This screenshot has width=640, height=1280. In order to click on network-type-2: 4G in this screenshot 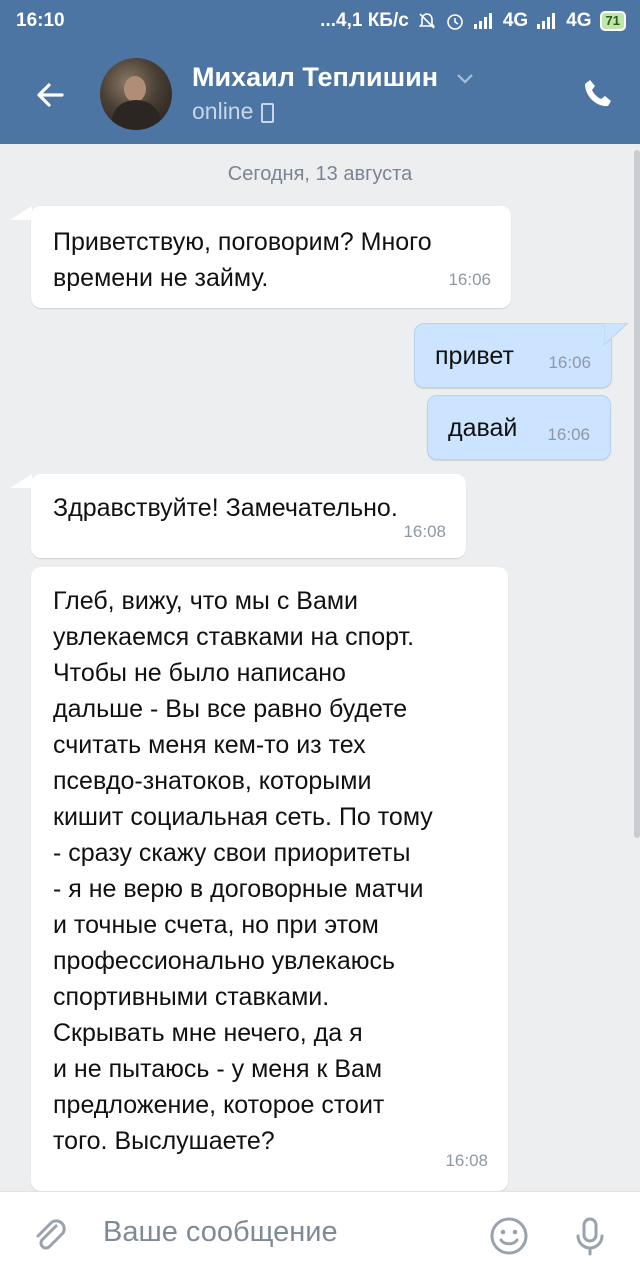, I will do `click(579, 20)`.